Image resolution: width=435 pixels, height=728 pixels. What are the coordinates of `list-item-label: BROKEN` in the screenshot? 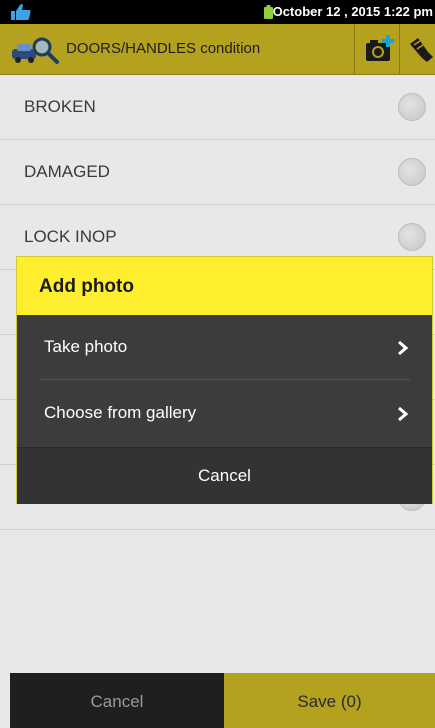 It's located at (60, 106).